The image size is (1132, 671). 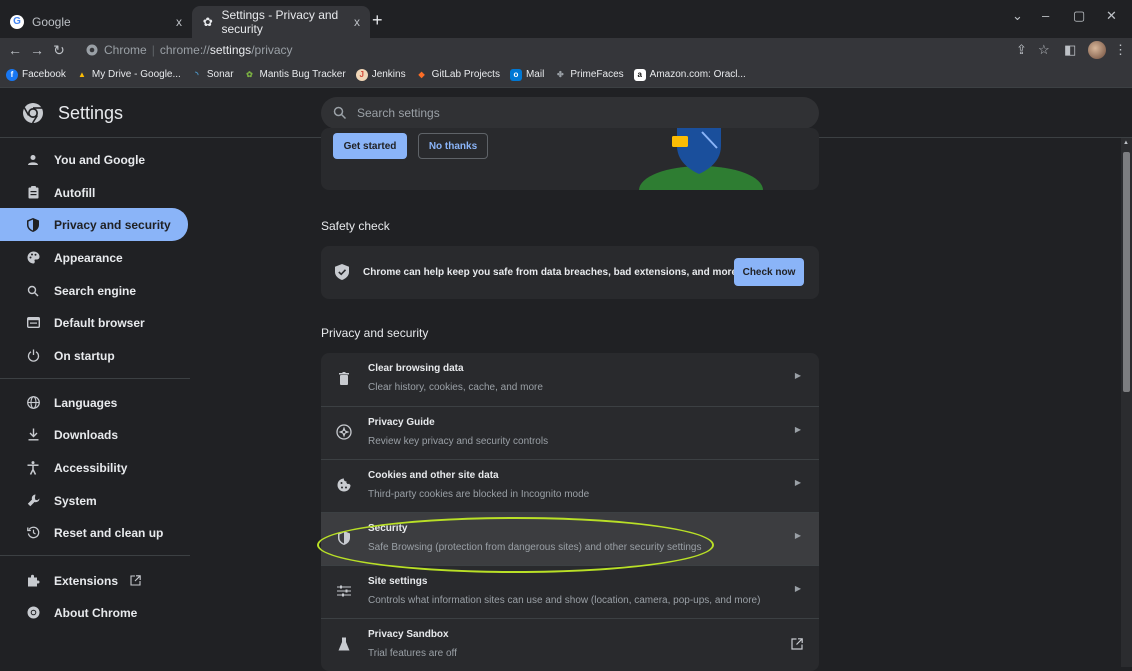 I want to click on address-bar: Chrome | chrome://settings/privacy, so click(x=546, y=50).